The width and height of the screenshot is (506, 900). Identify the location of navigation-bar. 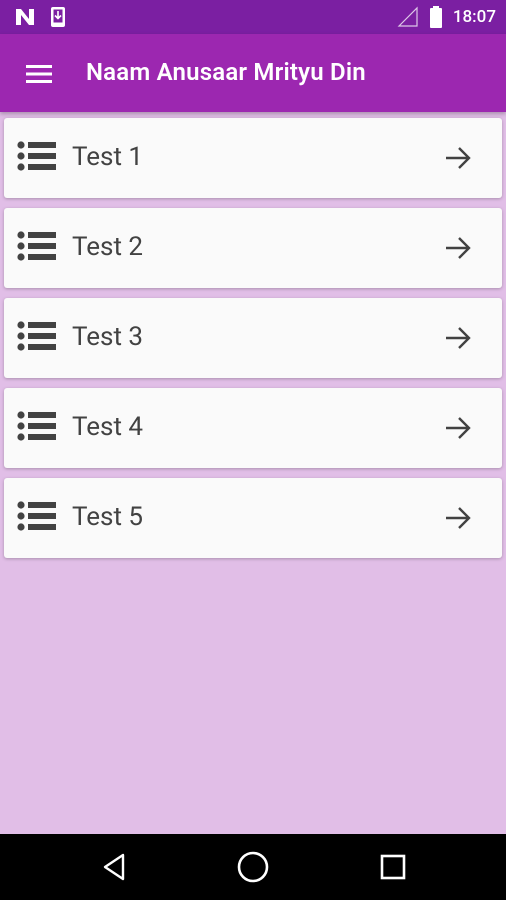
(253, 867).